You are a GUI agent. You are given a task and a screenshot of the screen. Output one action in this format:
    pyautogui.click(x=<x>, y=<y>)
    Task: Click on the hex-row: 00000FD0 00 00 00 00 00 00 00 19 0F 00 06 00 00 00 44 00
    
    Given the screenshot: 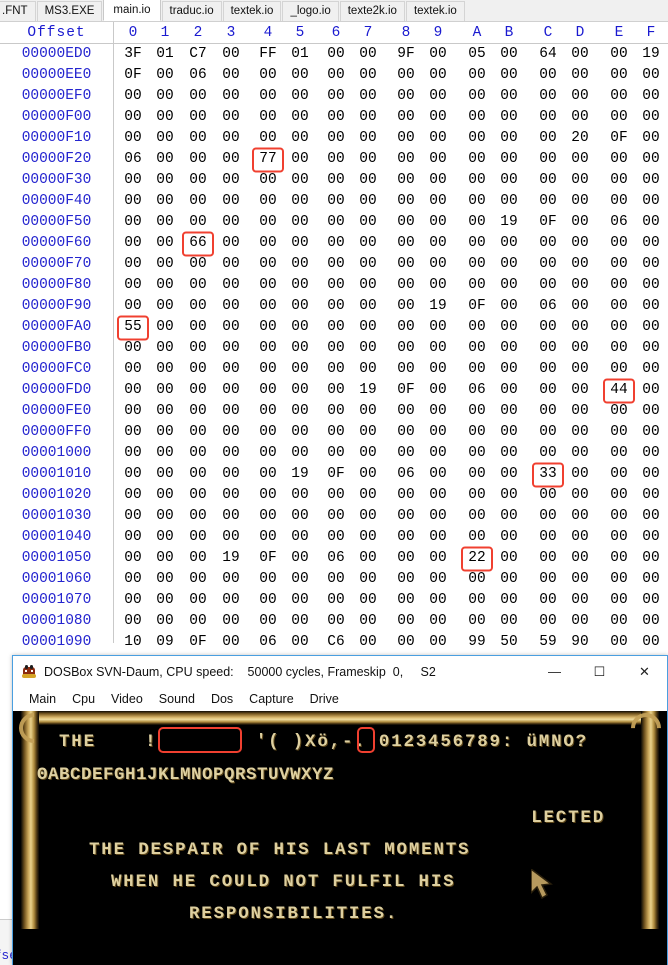 What is the action you would take?
    pyautogui.click(x=334, y=390)
    